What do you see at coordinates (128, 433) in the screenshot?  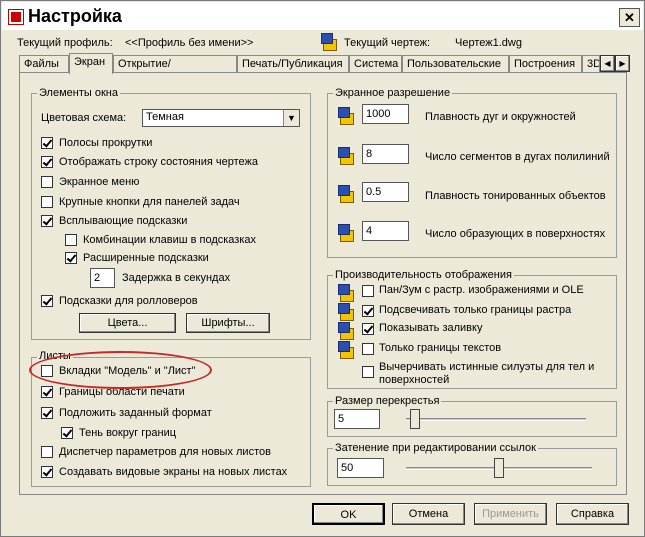 I see `paper-shadow-label: Тень вокруг границ` at bounding box center [128, 433].